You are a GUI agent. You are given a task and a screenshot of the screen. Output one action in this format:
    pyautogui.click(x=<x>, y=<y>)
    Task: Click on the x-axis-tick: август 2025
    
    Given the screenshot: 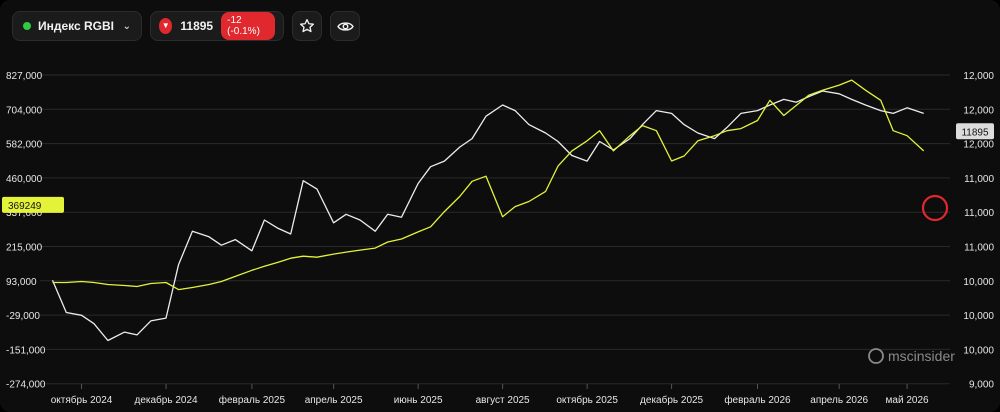 What is the action you would take?
    pyautogui.click(x=503, y=400)
    